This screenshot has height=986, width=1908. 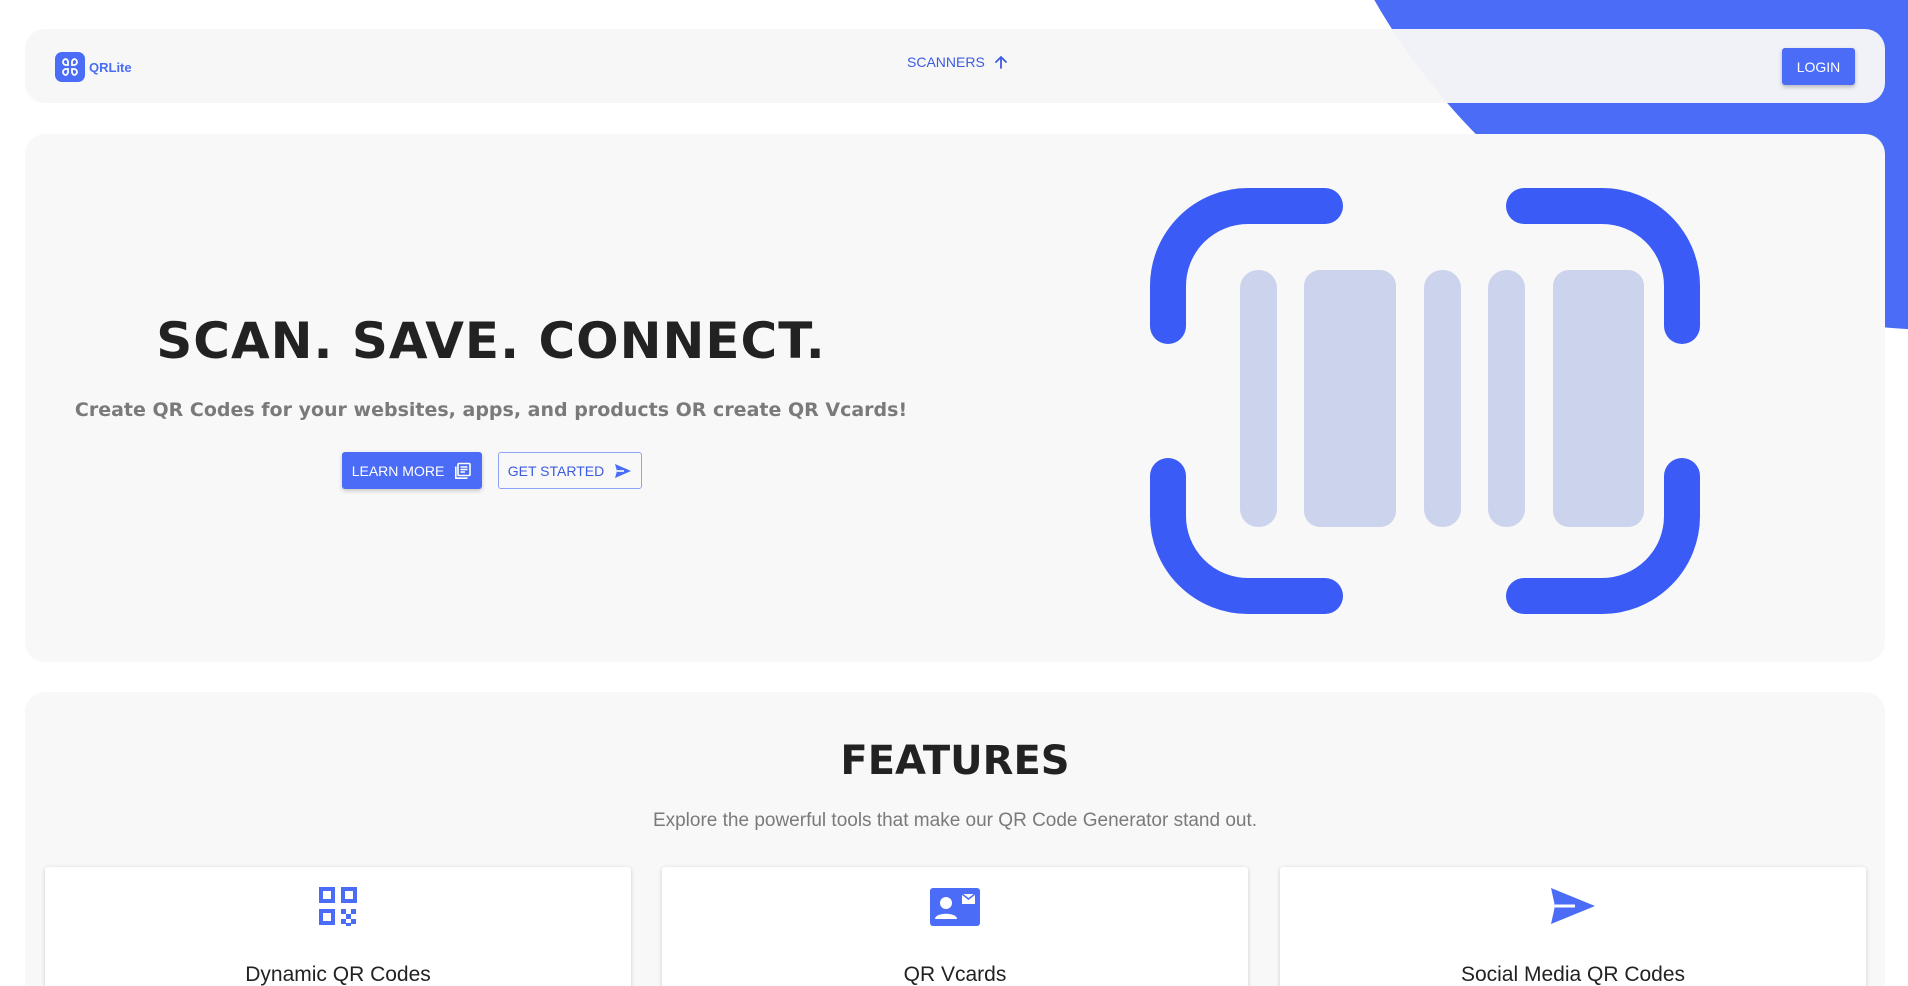 What do you see at coordinates (398, 470) in the screenshot?
I see `learn-more-label: LEARN MORE` at bounding box center [398, 470].